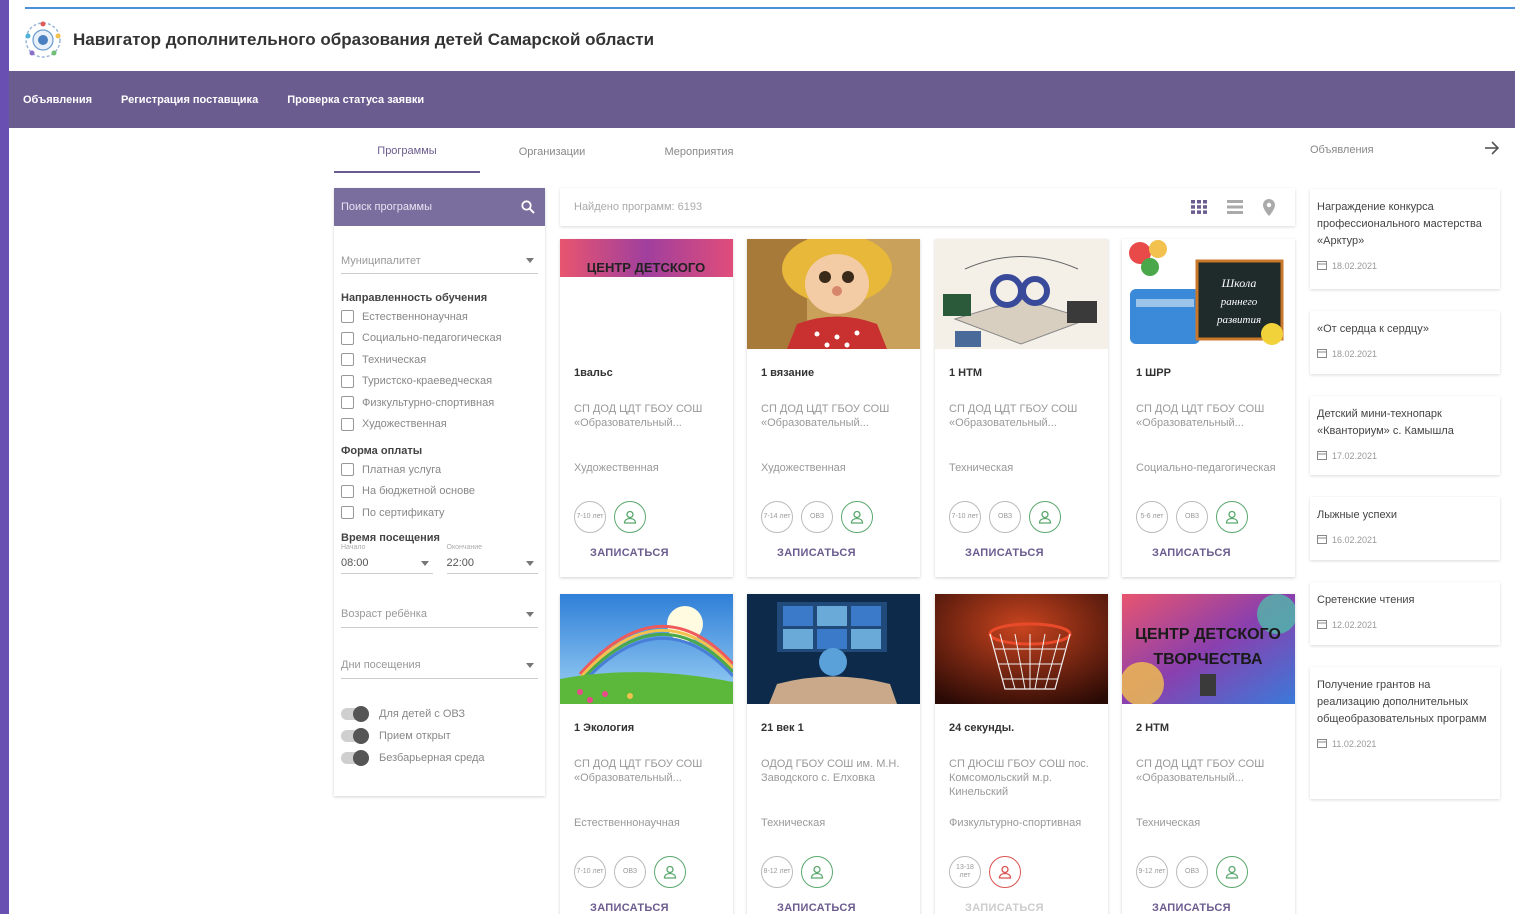  I want to click on announcement-item: «От сердца к сердцу» 18.02.2021, so click(1405, 342).